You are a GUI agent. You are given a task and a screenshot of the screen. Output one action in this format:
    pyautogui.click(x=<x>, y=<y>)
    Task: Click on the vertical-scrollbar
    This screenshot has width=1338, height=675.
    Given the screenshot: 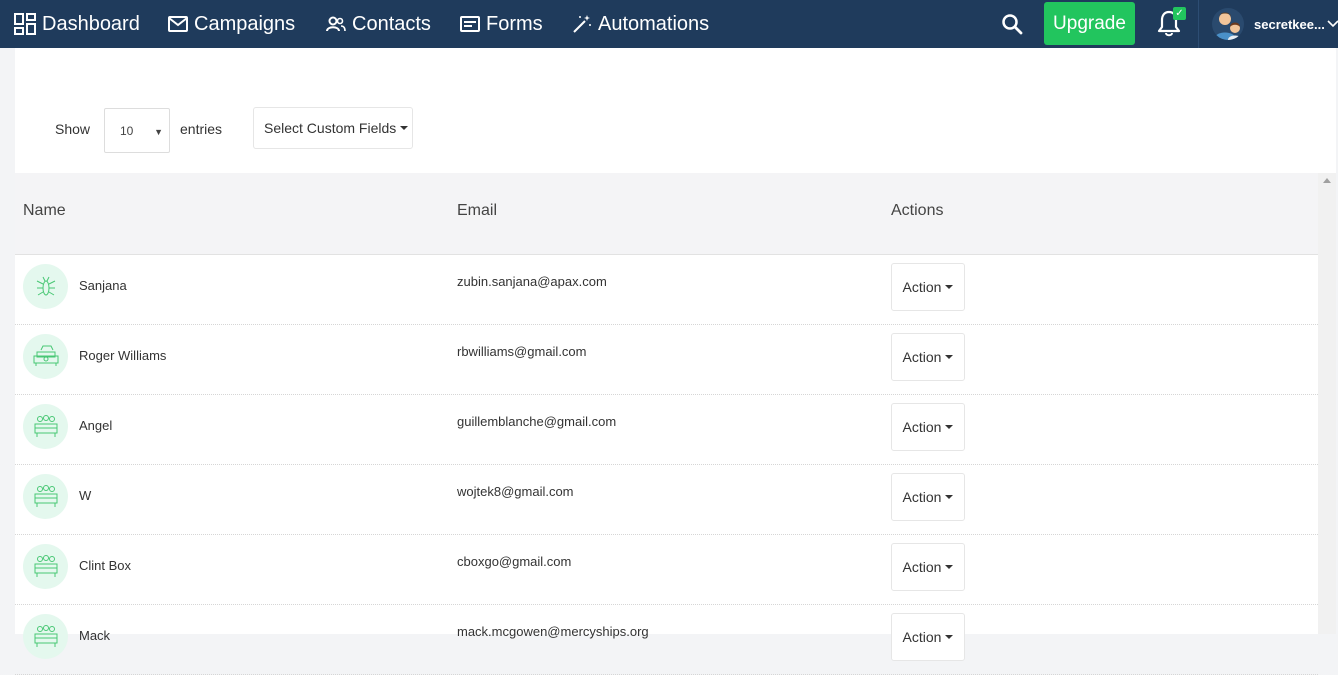 What is the action you would take?
    pyautogui.click(x=1327, y=403)
    